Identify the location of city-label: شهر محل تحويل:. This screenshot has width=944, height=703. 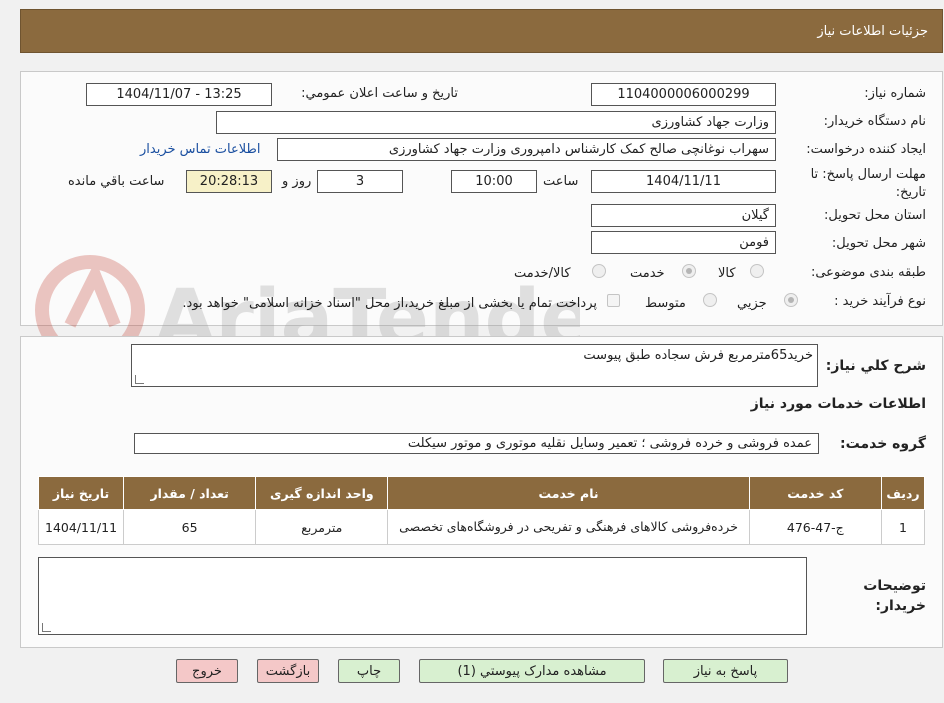
(878, 243).